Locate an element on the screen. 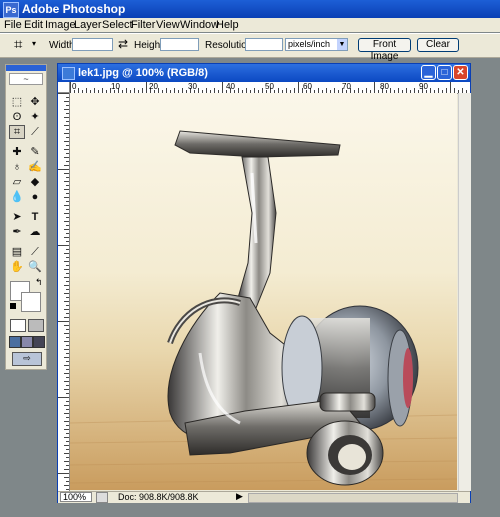 Image resolution: width=500 pixels, height=517 pixels. brush-tool-icon: ✎ is located at coordinates (35, 152).